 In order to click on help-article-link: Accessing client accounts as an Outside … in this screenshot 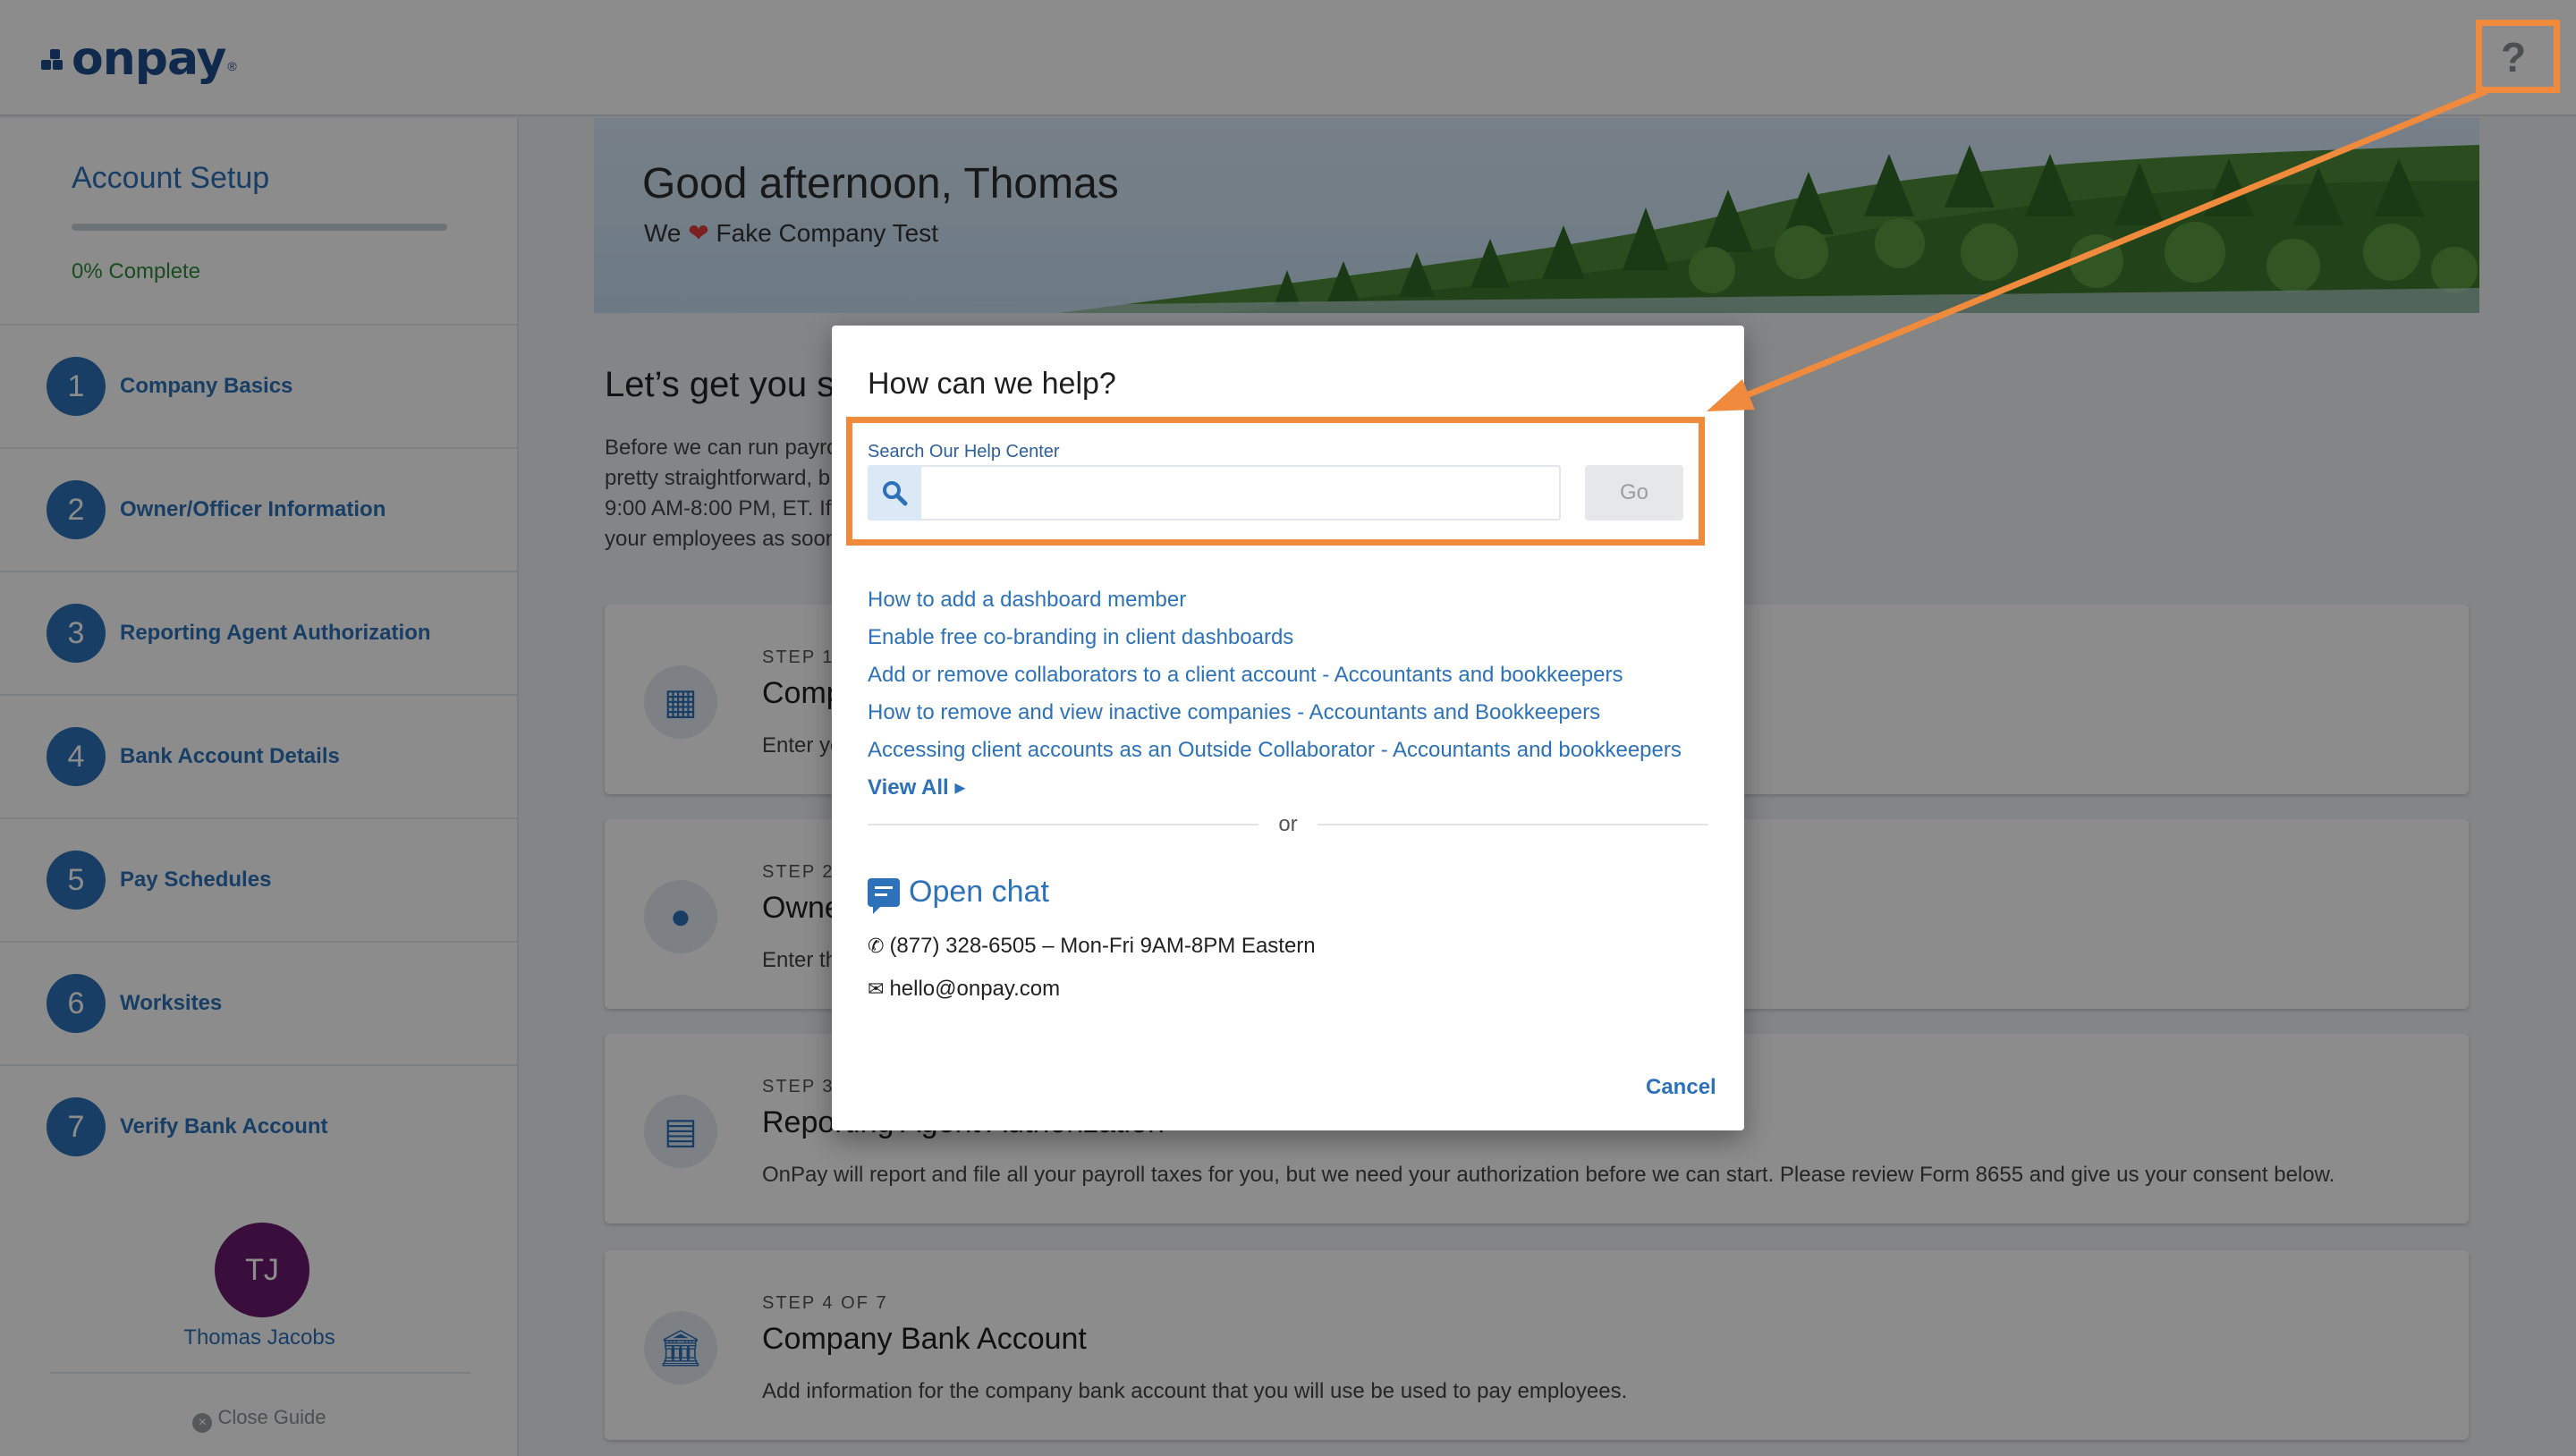, I will do `click(1275, 750)`.